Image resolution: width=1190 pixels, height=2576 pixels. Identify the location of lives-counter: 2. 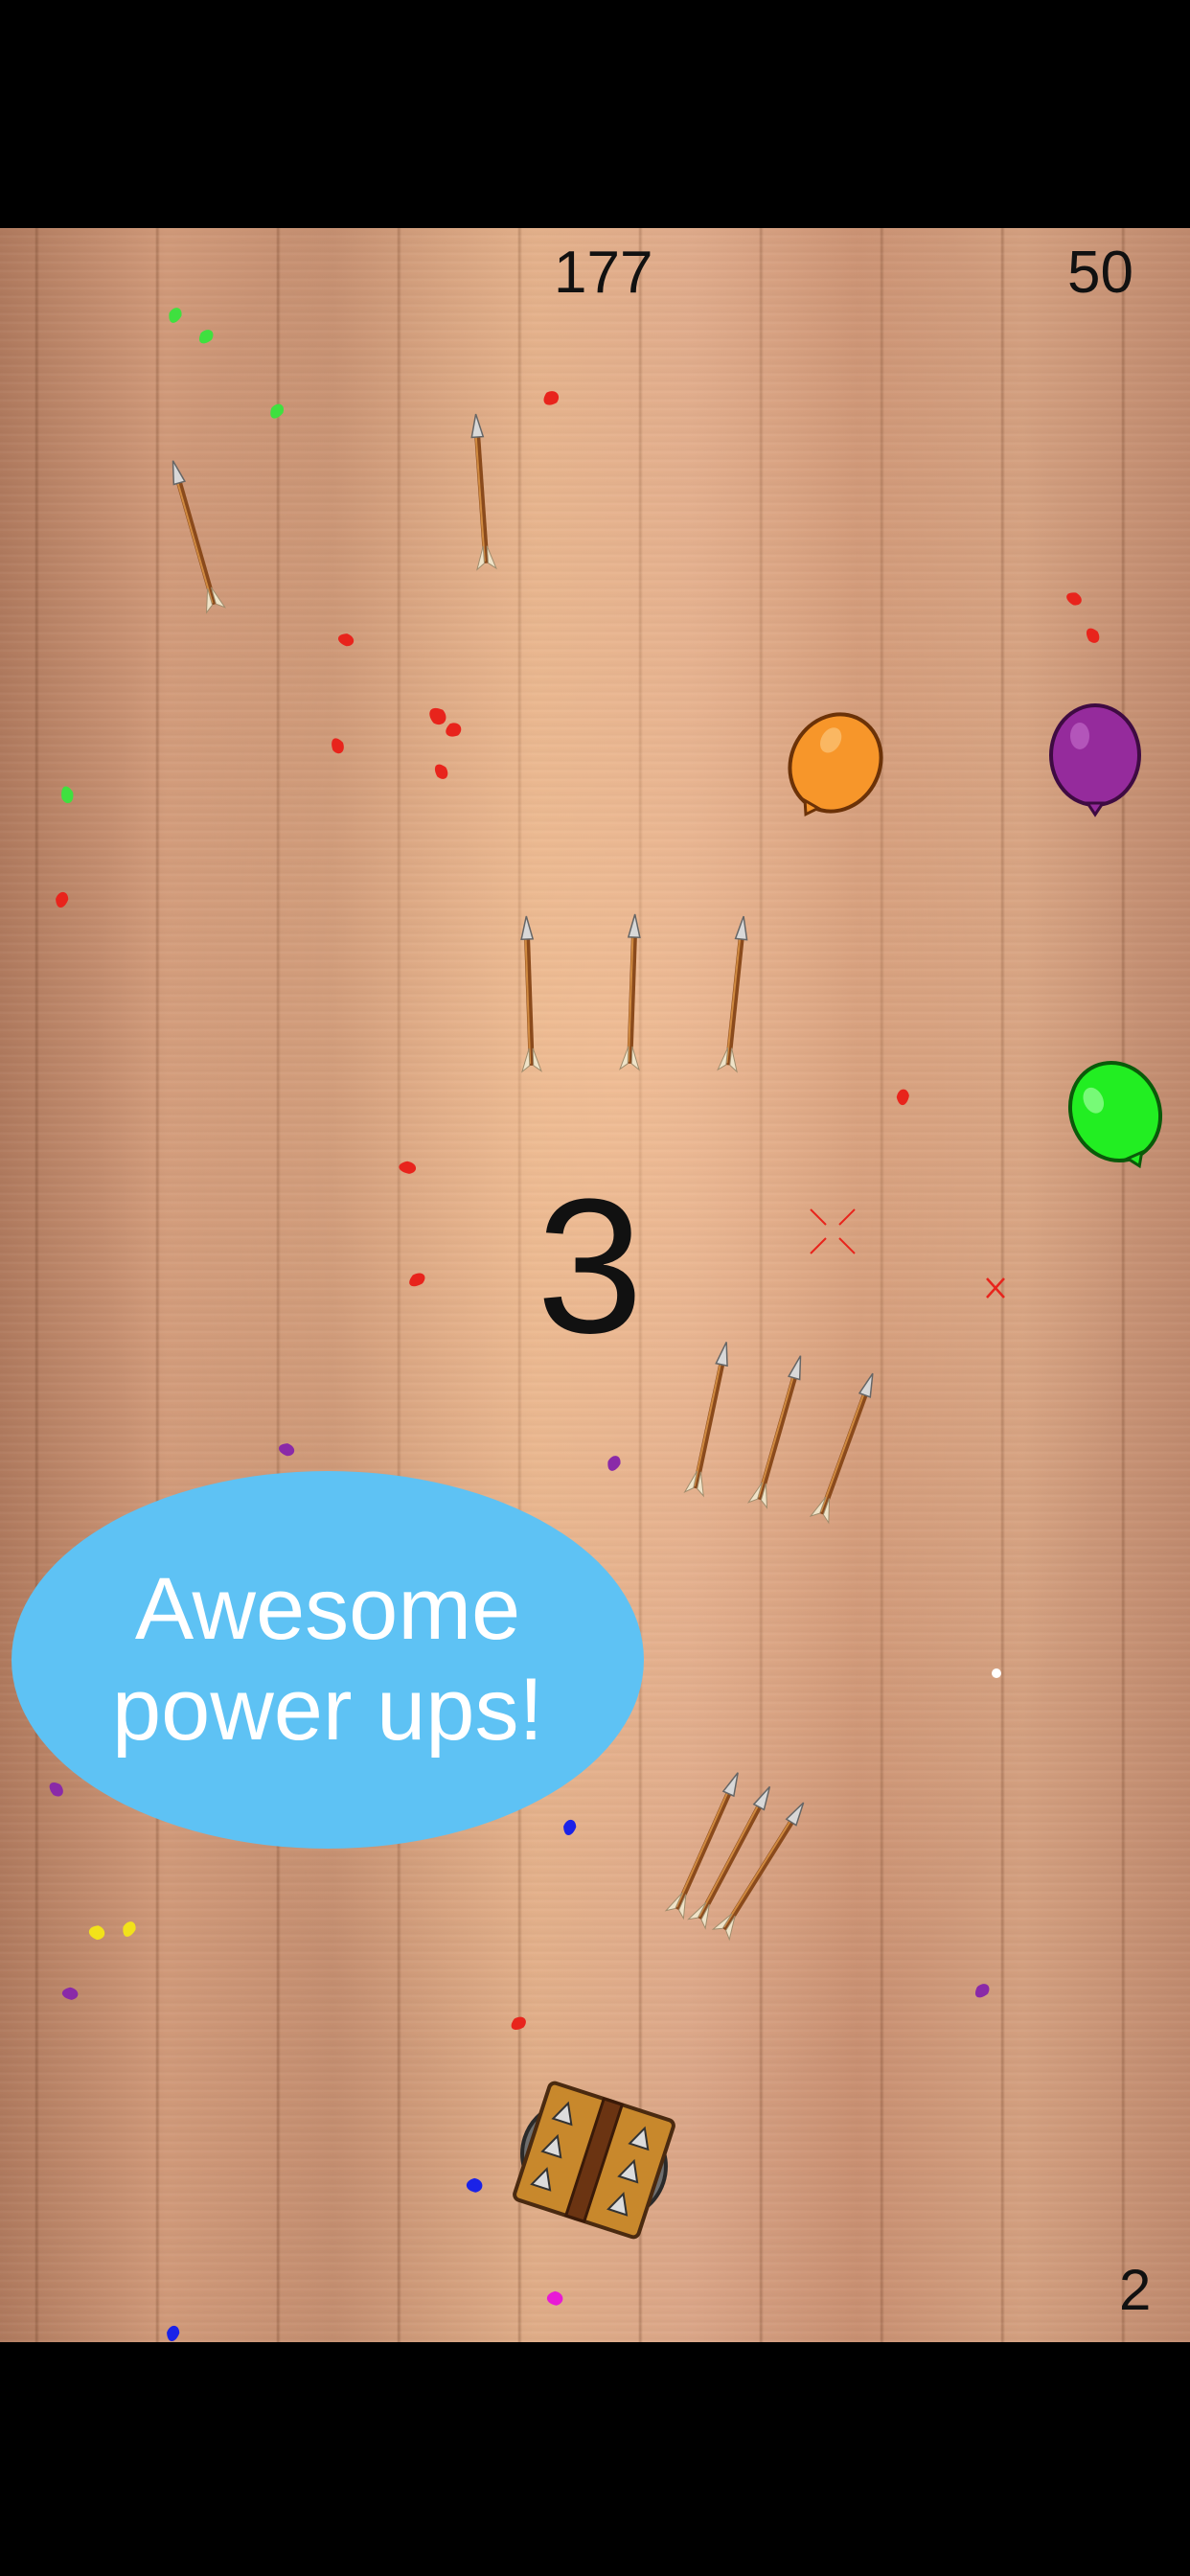
(1135, 2290).